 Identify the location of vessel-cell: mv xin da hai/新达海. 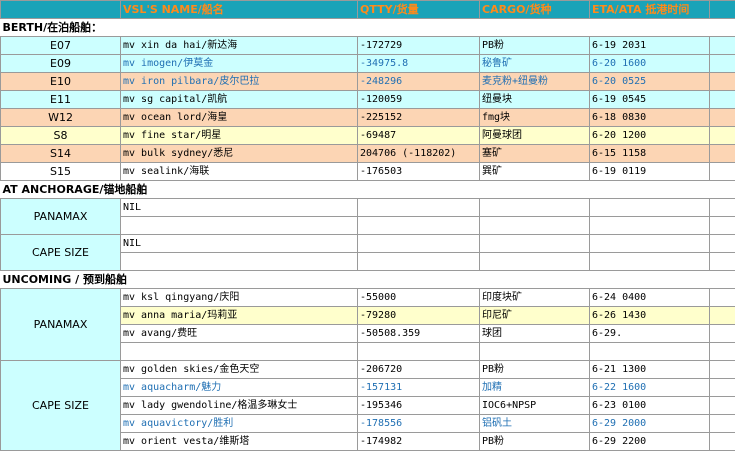
(239, 45).